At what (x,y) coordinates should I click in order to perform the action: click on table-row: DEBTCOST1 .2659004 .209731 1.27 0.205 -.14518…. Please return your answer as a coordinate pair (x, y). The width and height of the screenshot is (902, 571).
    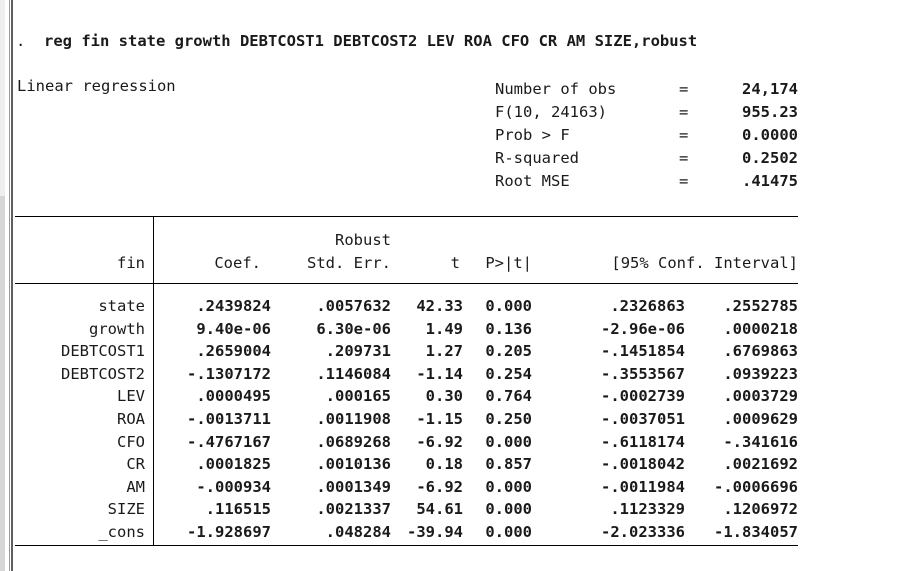
    Looking at the image, I should click on (451, 351).